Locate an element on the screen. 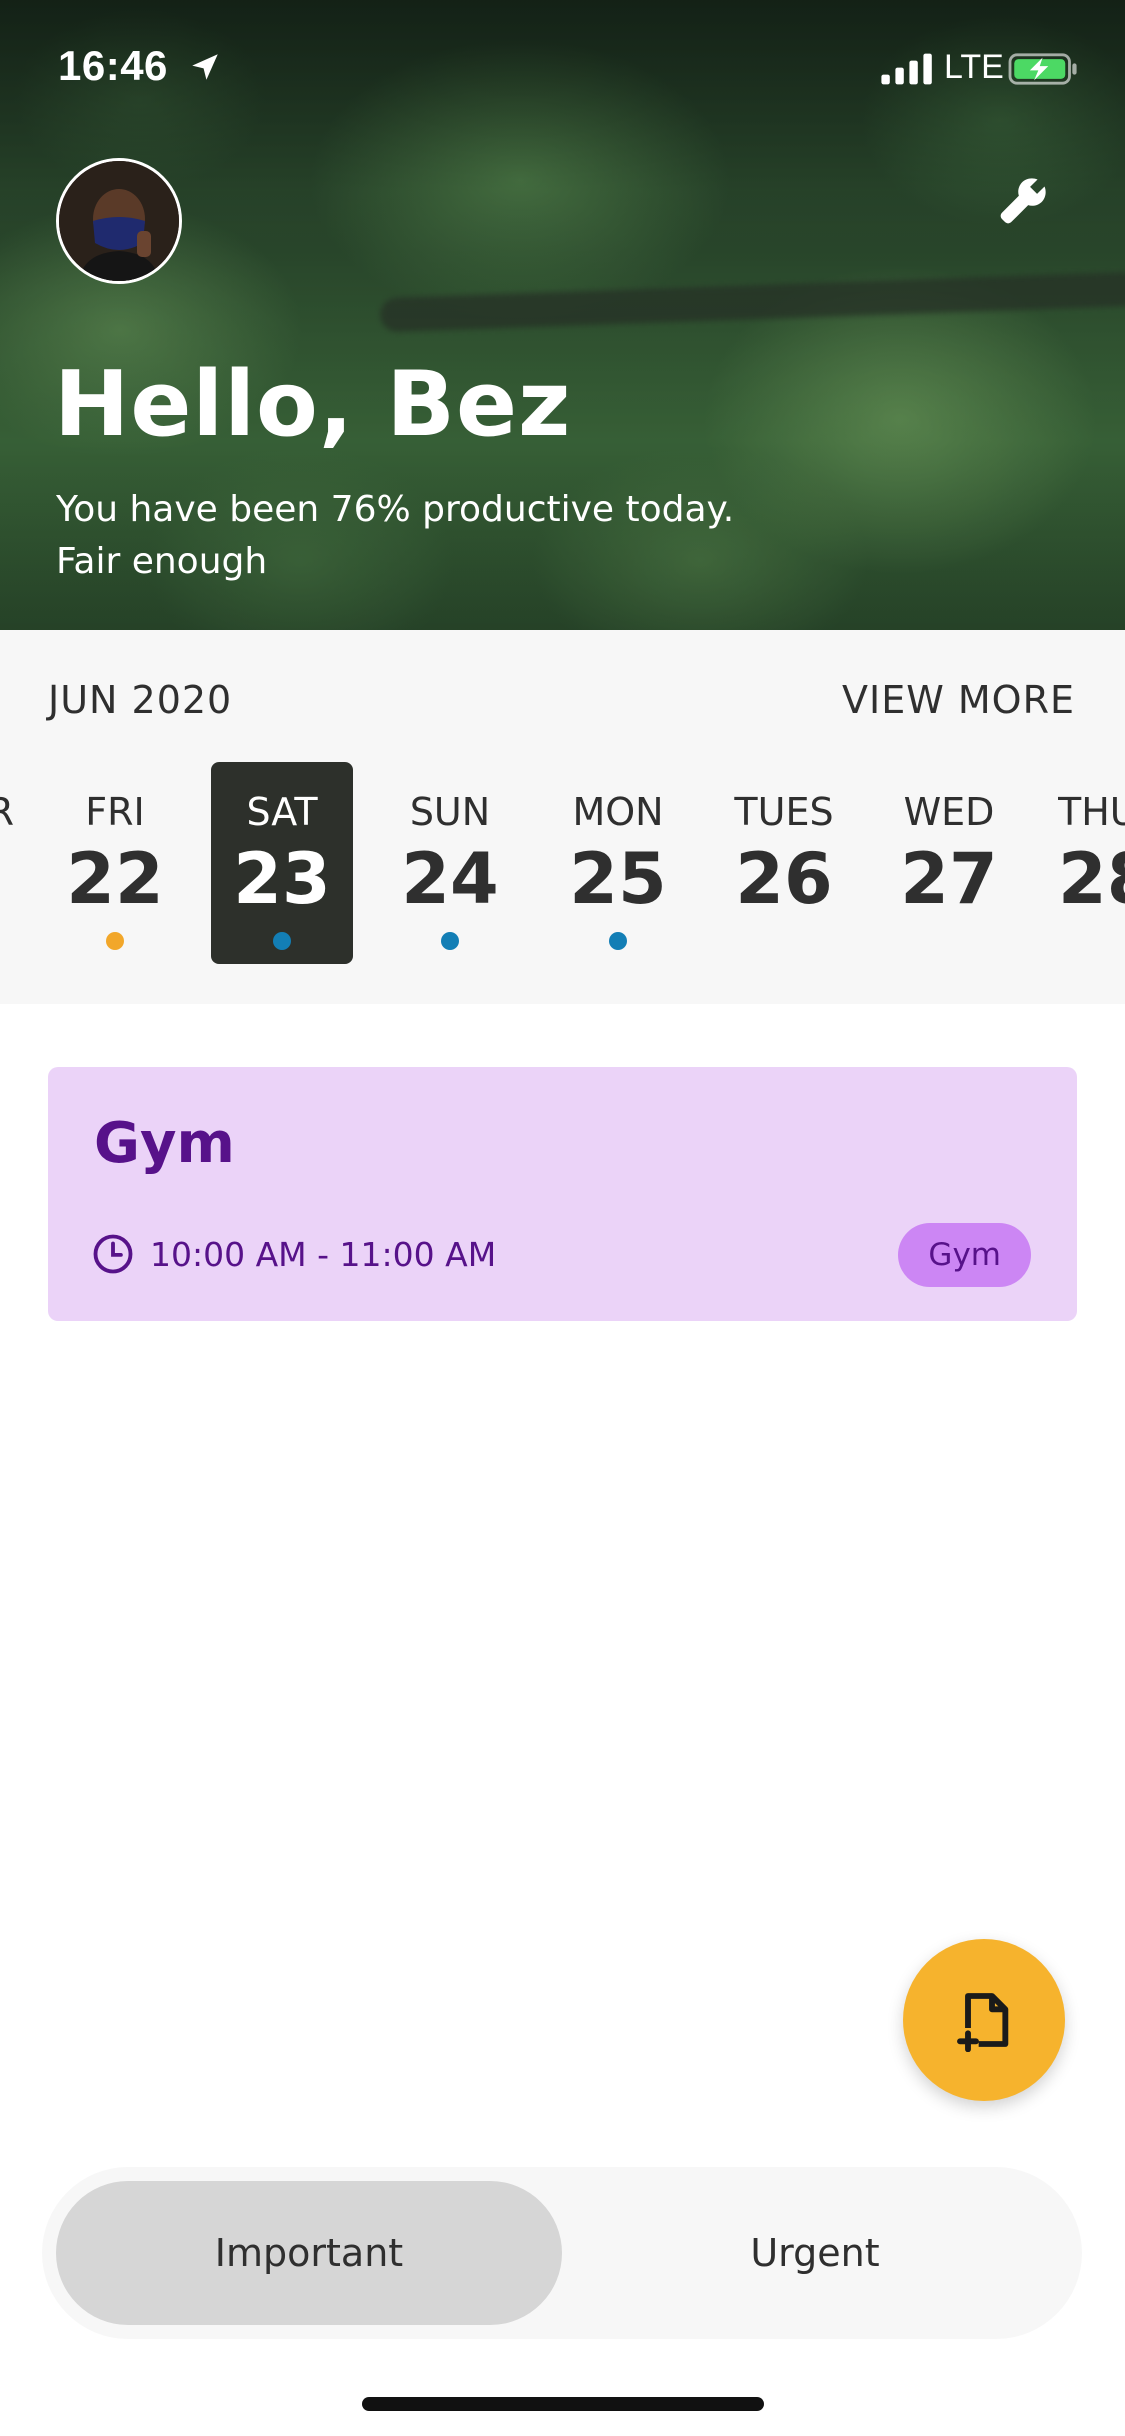  event-title: Gym is located at coordinates (164, 1143).